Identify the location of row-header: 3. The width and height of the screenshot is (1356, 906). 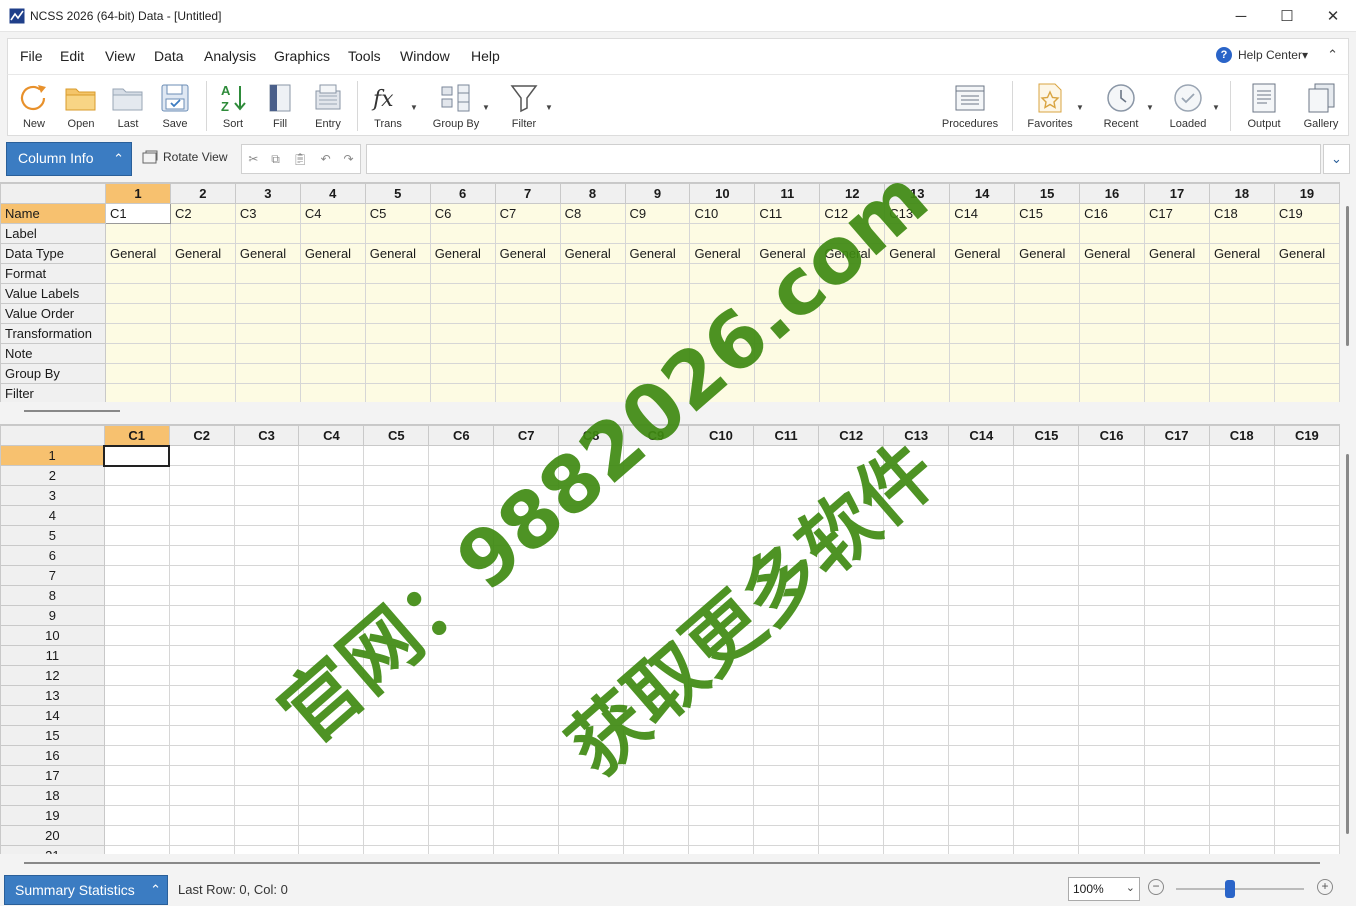
(52, 495).